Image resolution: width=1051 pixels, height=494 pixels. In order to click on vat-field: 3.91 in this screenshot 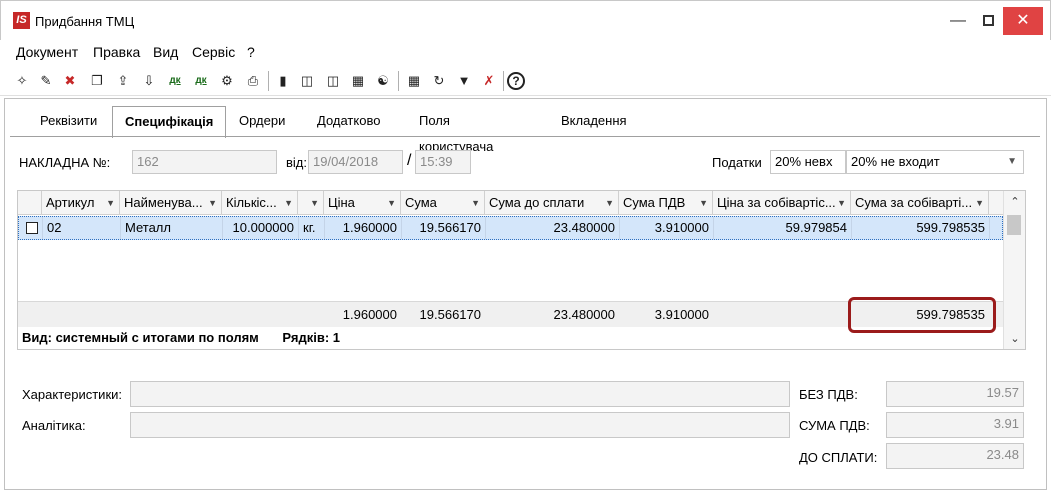, I will do `click(955, 425)`.